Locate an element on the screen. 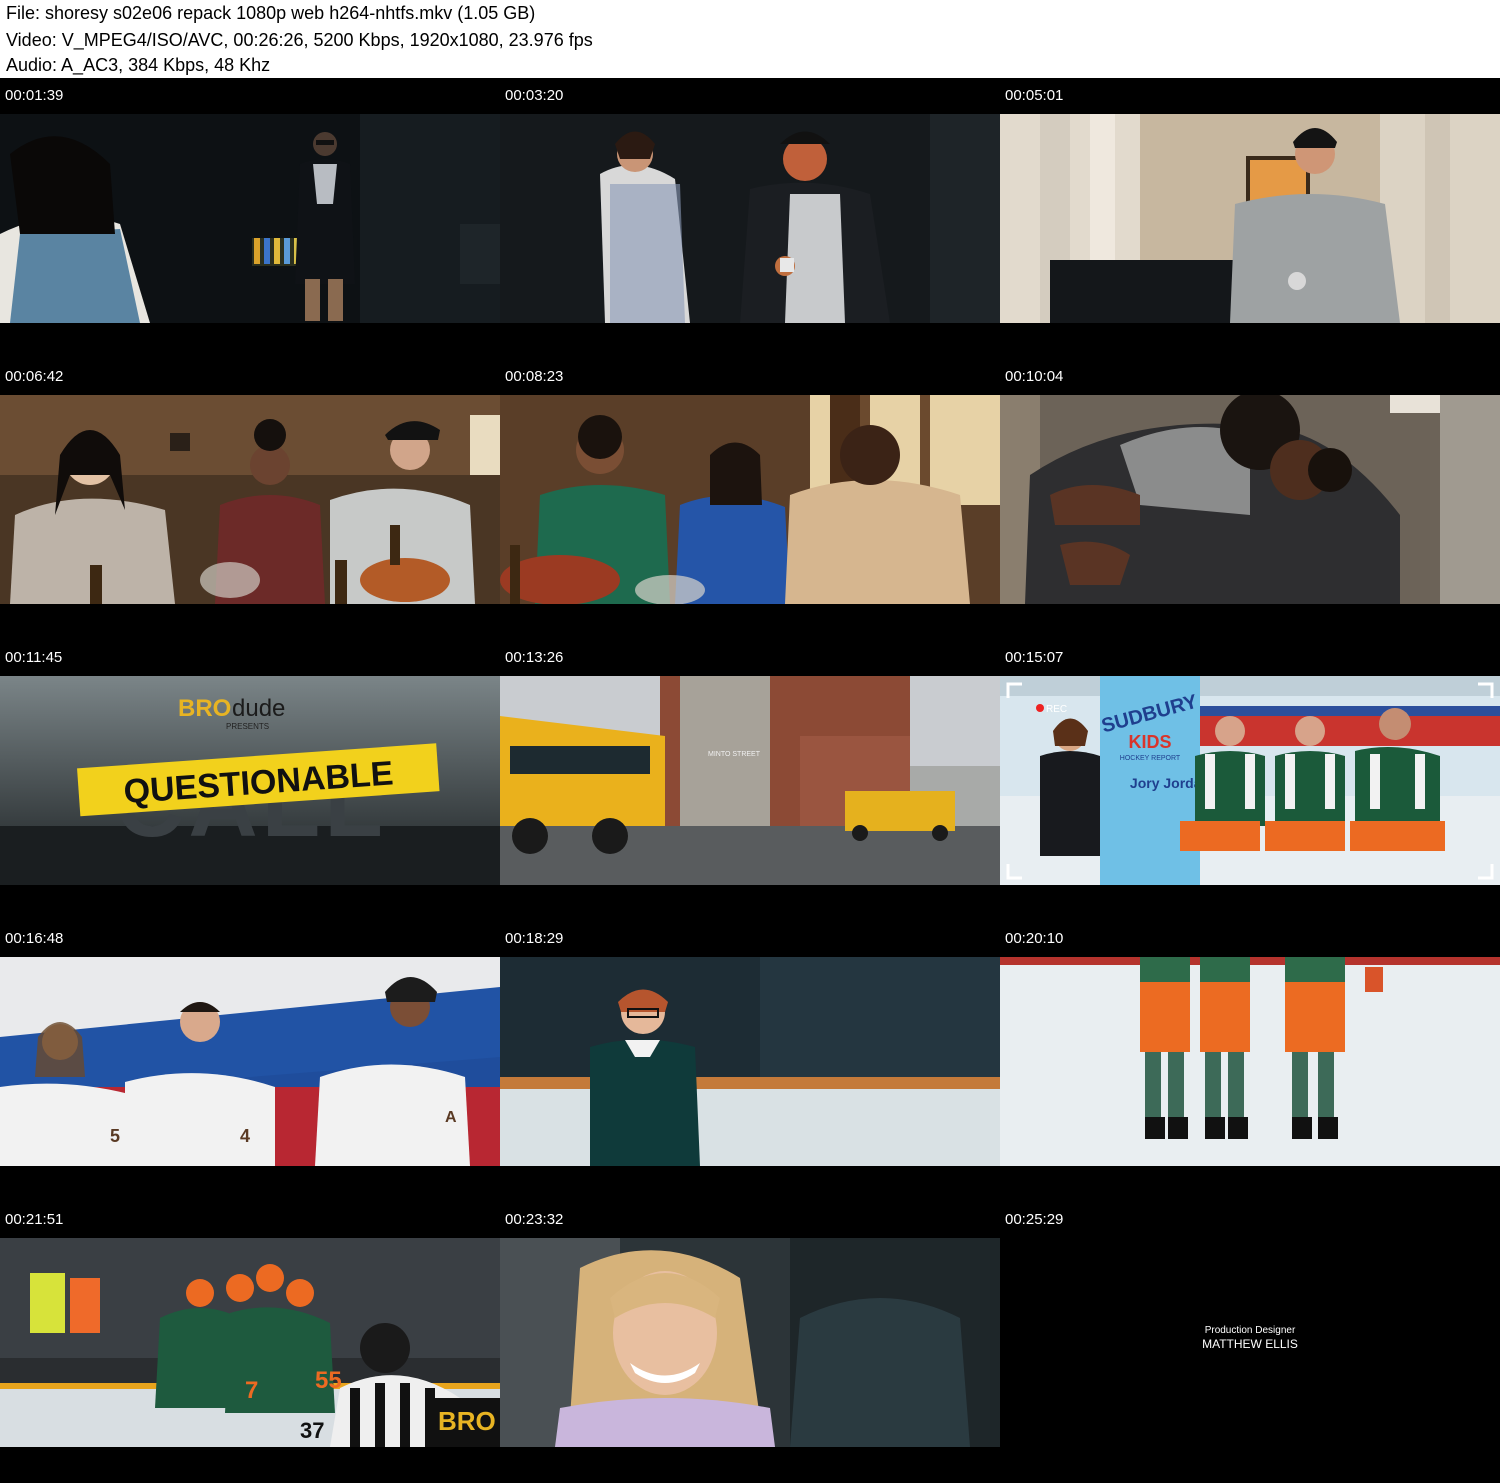 This screenshot has width=1500, height=1483. jersey-number-5: 5 is located at coordinates (115, 1136).